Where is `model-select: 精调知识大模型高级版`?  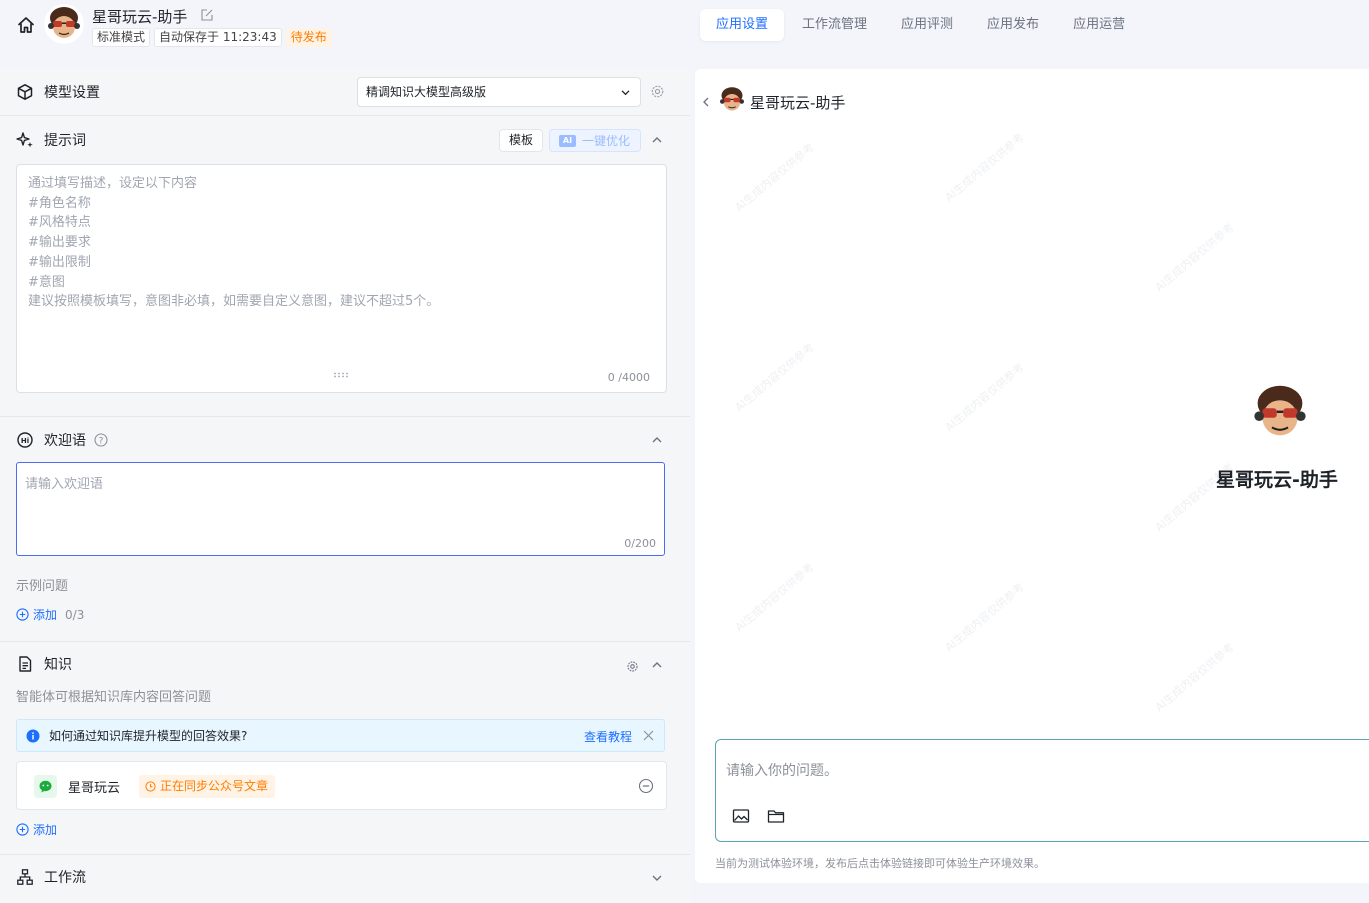 model-select: 精调知识大模型高级版 is located at coordinates (499, 92).